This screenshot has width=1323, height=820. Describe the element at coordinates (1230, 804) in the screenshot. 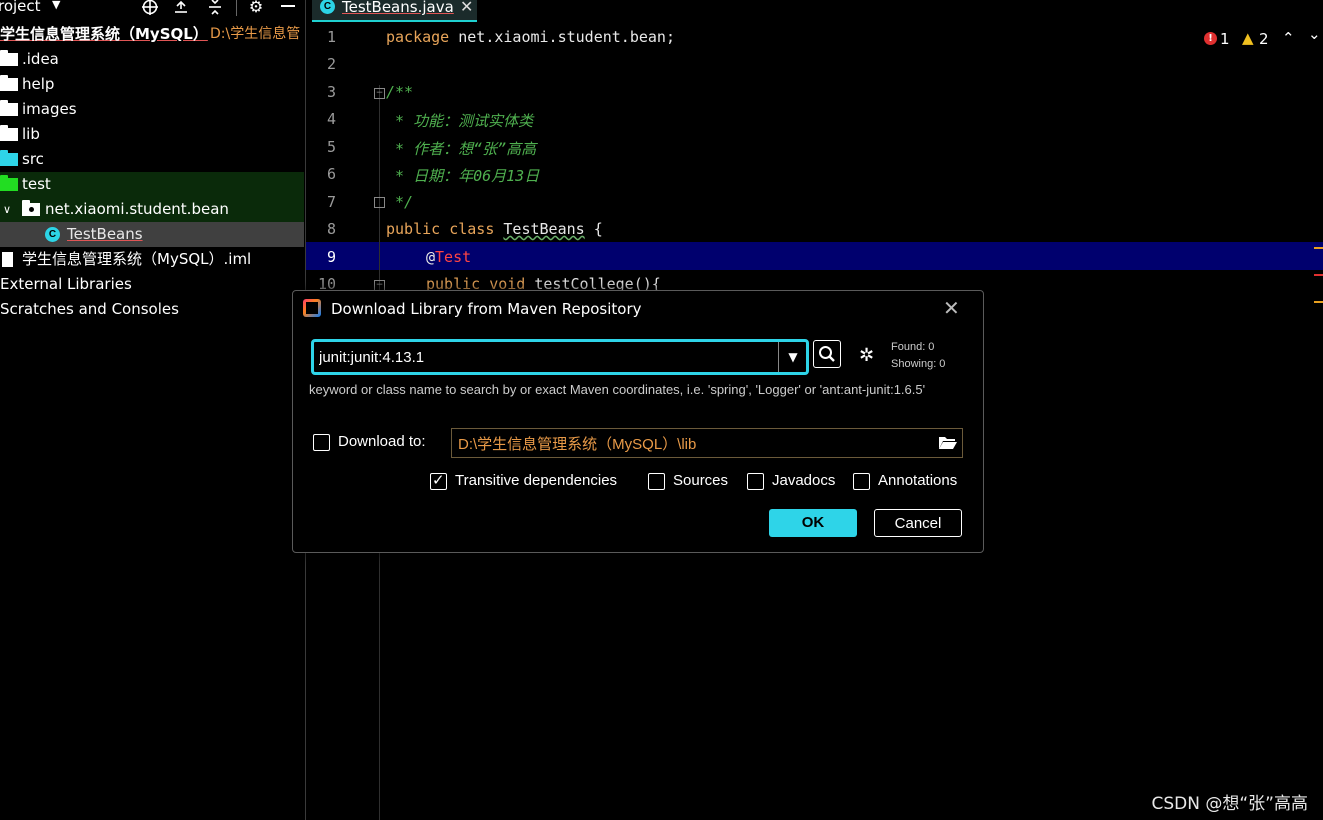

I see `watermark: CSDN @想“张”高高` at that location.